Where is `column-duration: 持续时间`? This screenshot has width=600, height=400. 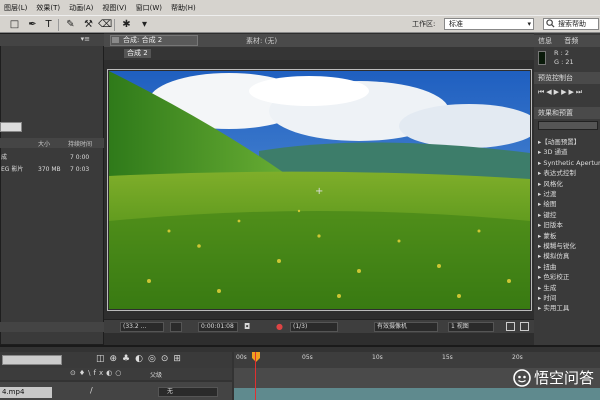 column-duration: 持续时间 is located at coordinates (80, 143).